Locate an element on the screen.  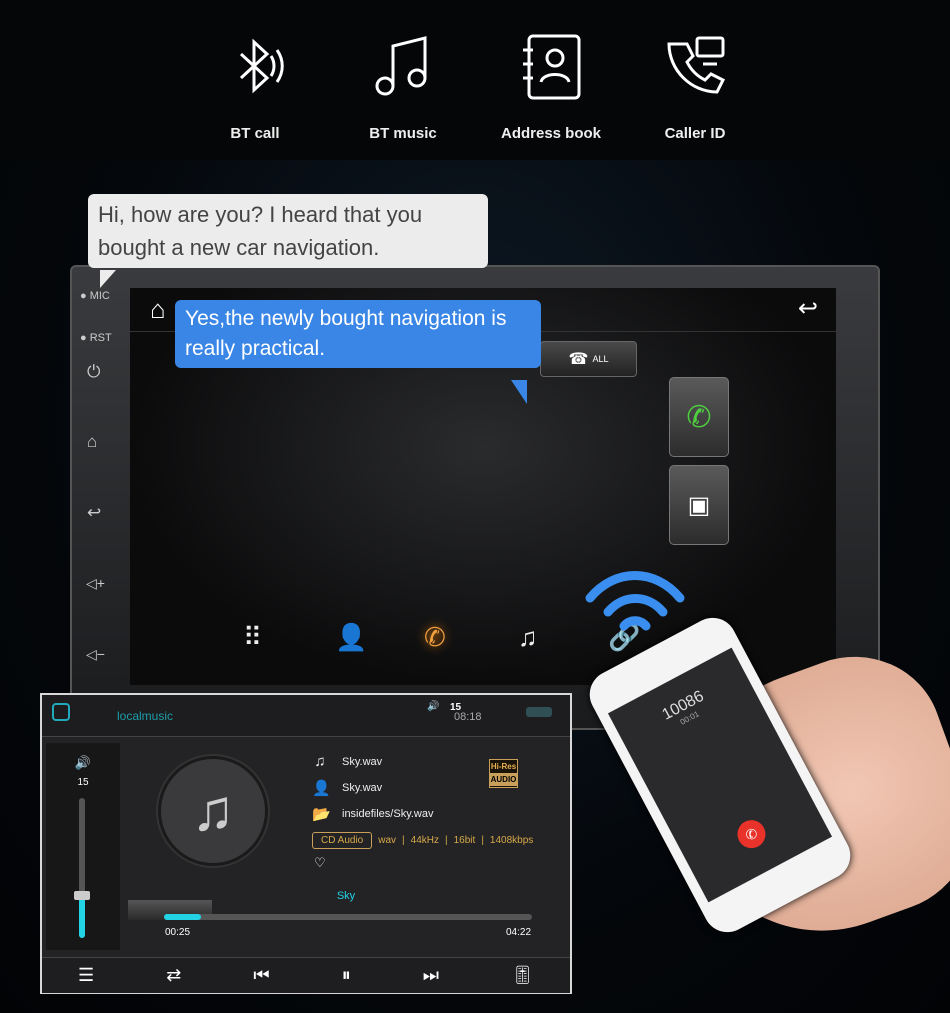
lyric-line: Sky is located at coordinates (346, 896).